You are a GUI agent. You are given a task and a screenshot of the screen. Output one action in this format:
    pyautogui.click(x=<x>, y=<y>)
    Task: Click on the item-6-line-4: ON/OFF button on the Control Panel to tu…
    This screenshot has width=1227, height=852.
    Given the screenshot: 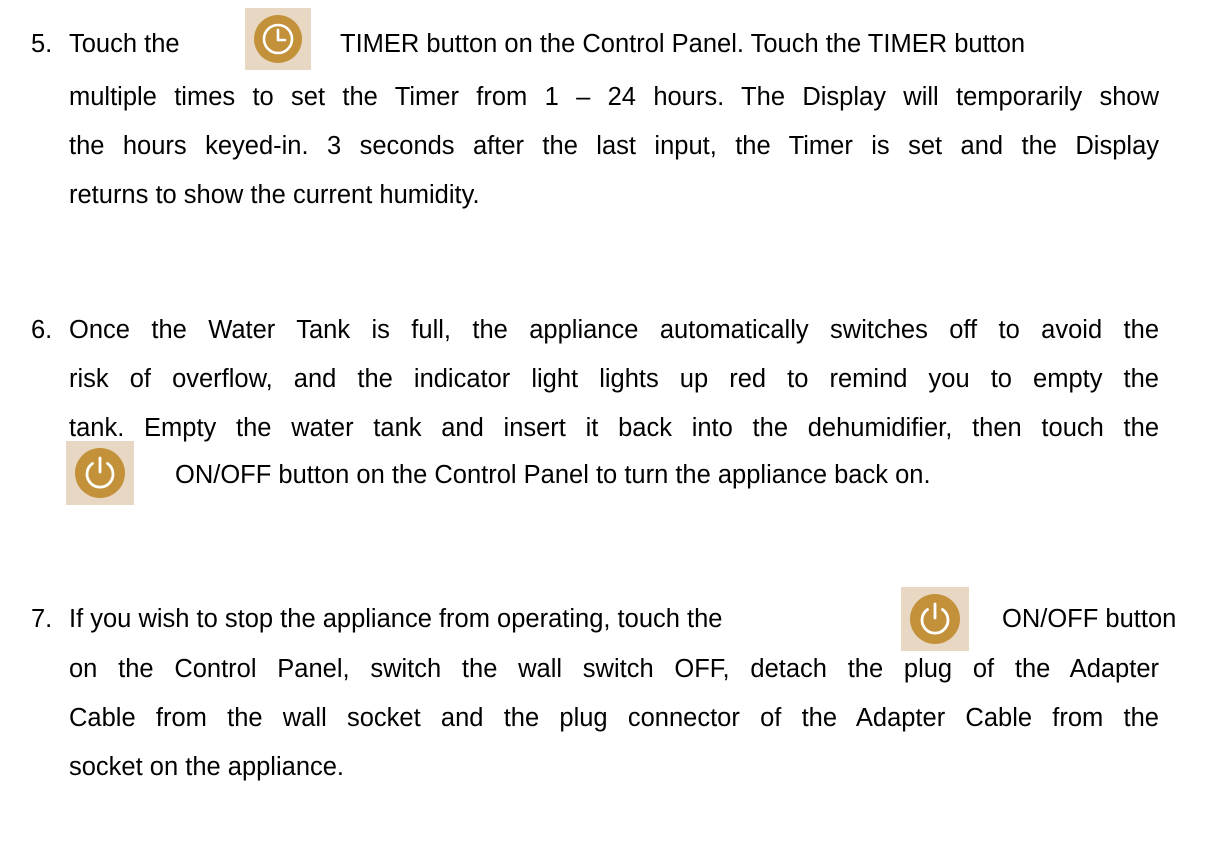 What is the action you would take?
    pyautogui.click(x=553, y=475)
    